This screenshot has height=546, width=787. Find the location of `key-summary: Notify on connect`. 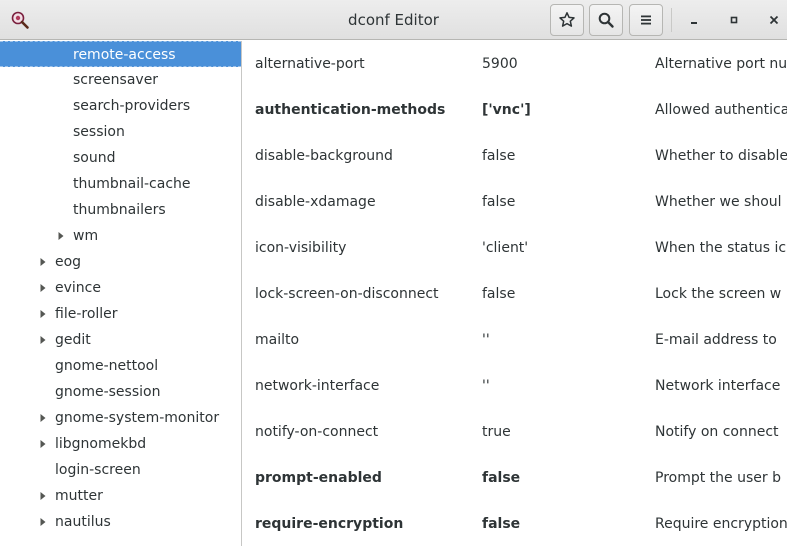

key-summary: Notify on connect is located at coordinates (717, 432).